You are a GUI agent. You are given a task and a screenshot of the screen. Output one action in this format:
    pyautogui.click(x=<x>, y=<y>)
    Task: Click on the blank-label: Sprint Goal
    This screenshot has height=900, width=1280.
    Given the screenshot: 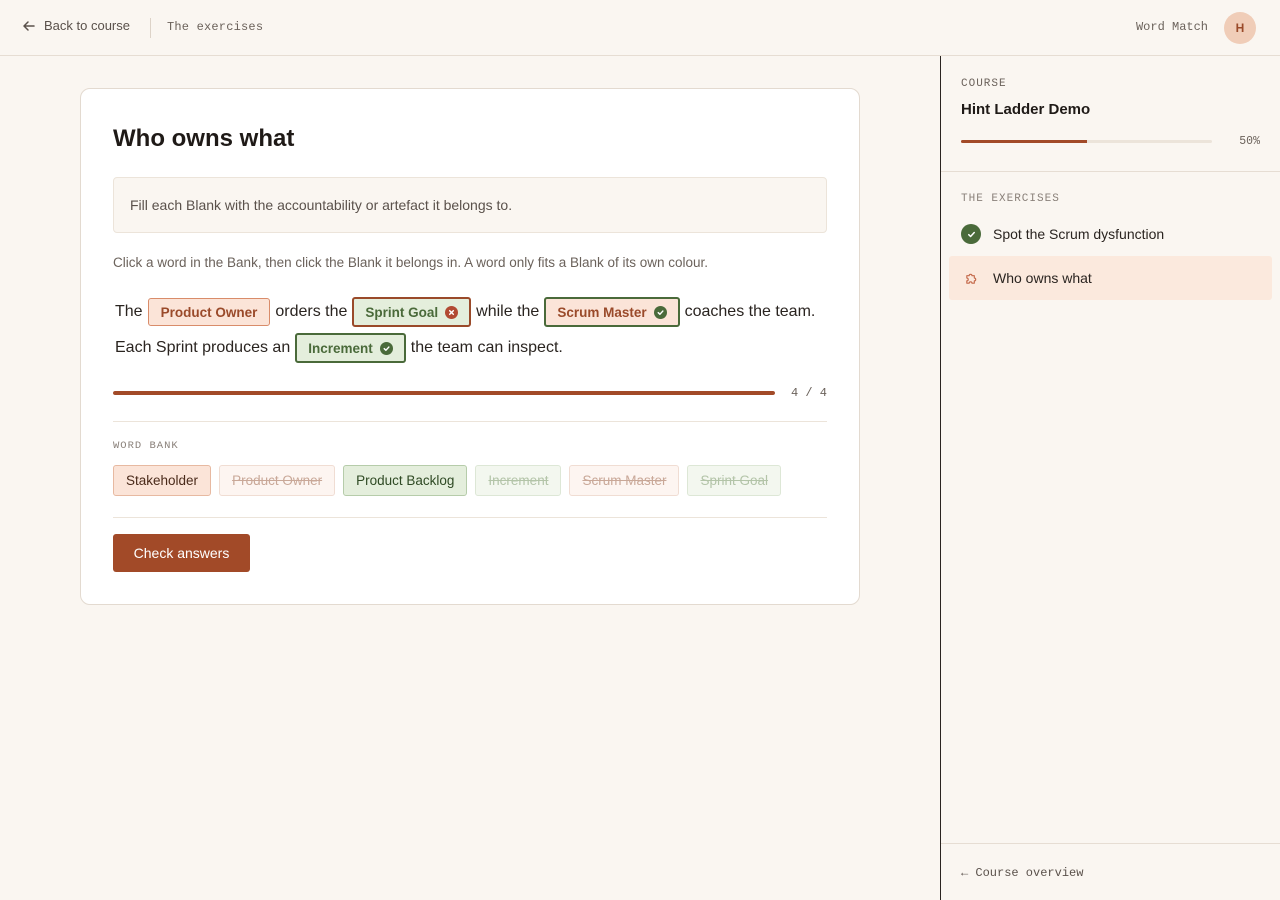 What is the action you would take?
    pyautogui.click(x=402, y=312)
    